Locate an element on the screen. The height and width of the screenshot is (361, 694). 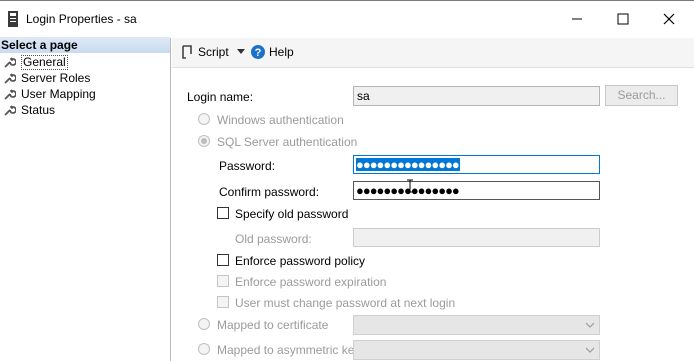
page-item-label: User Mapping is located at coordinates (58, 94).